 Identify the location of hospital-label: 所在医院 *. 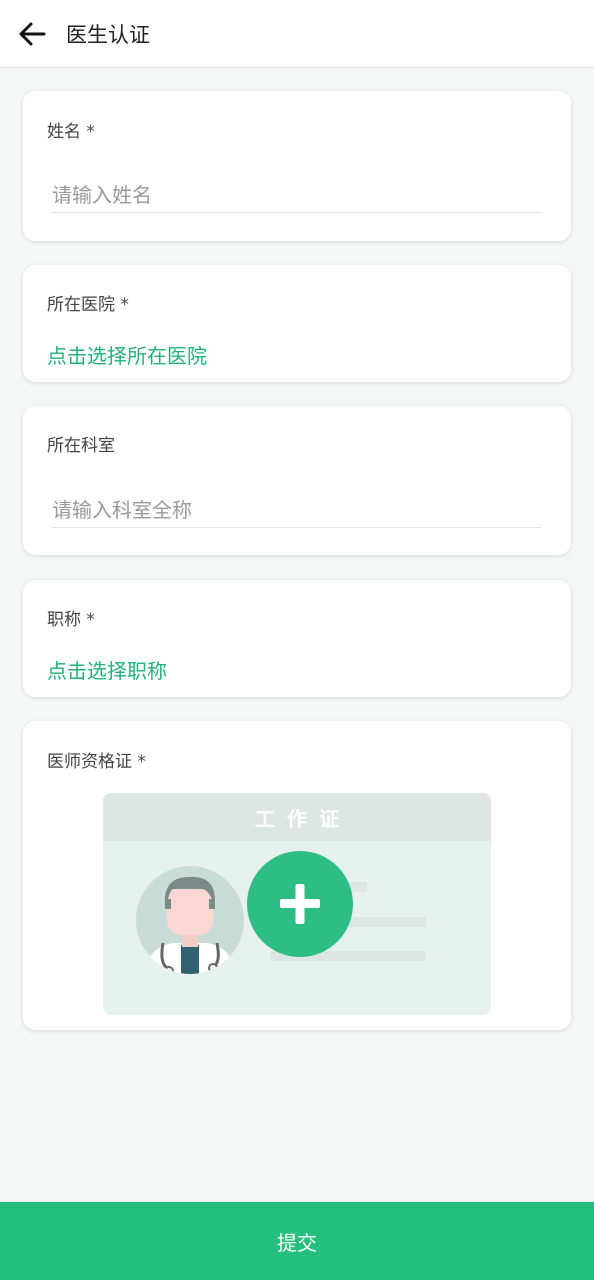
(88, 305).